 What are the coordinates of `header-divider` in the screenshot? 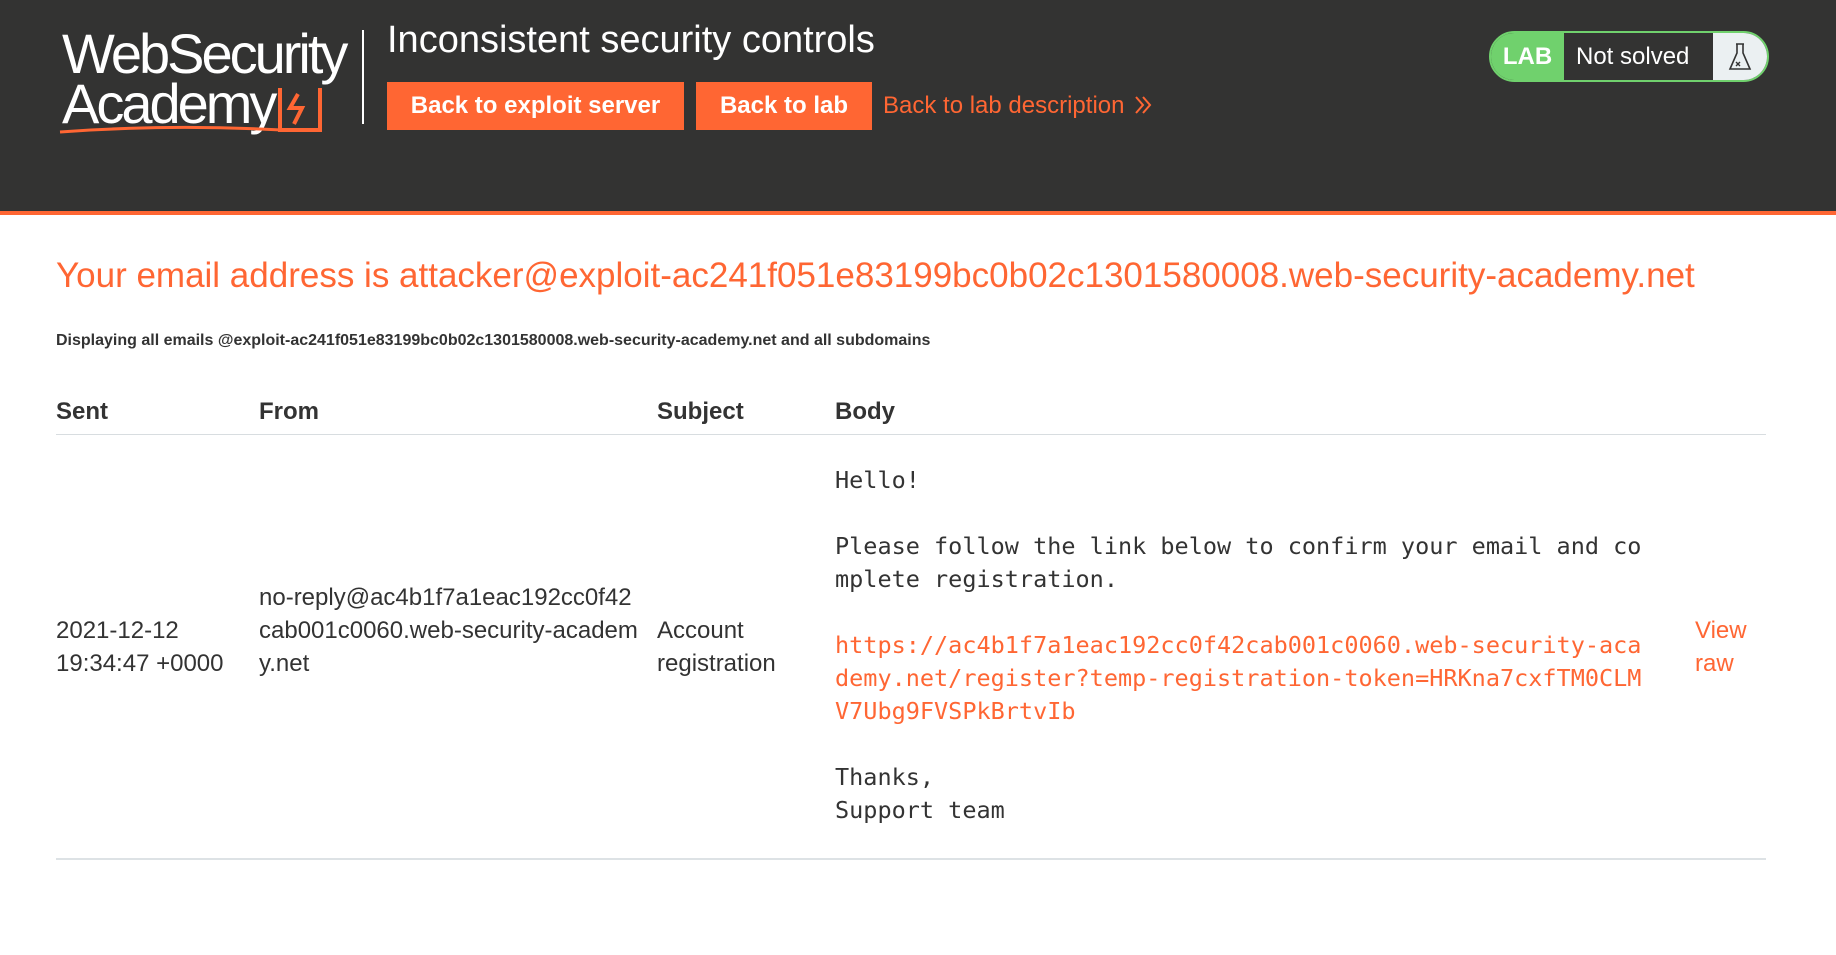 It's located at (363, 77).